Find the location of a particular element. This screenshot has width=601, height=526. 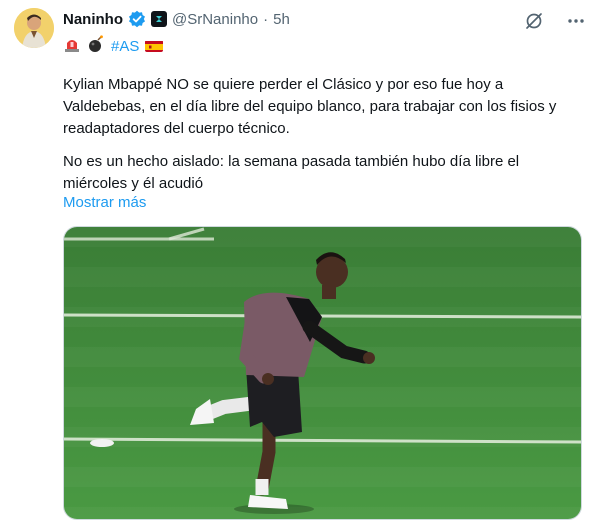

affiliate-badge-icon is located at coordinates (159, 19).